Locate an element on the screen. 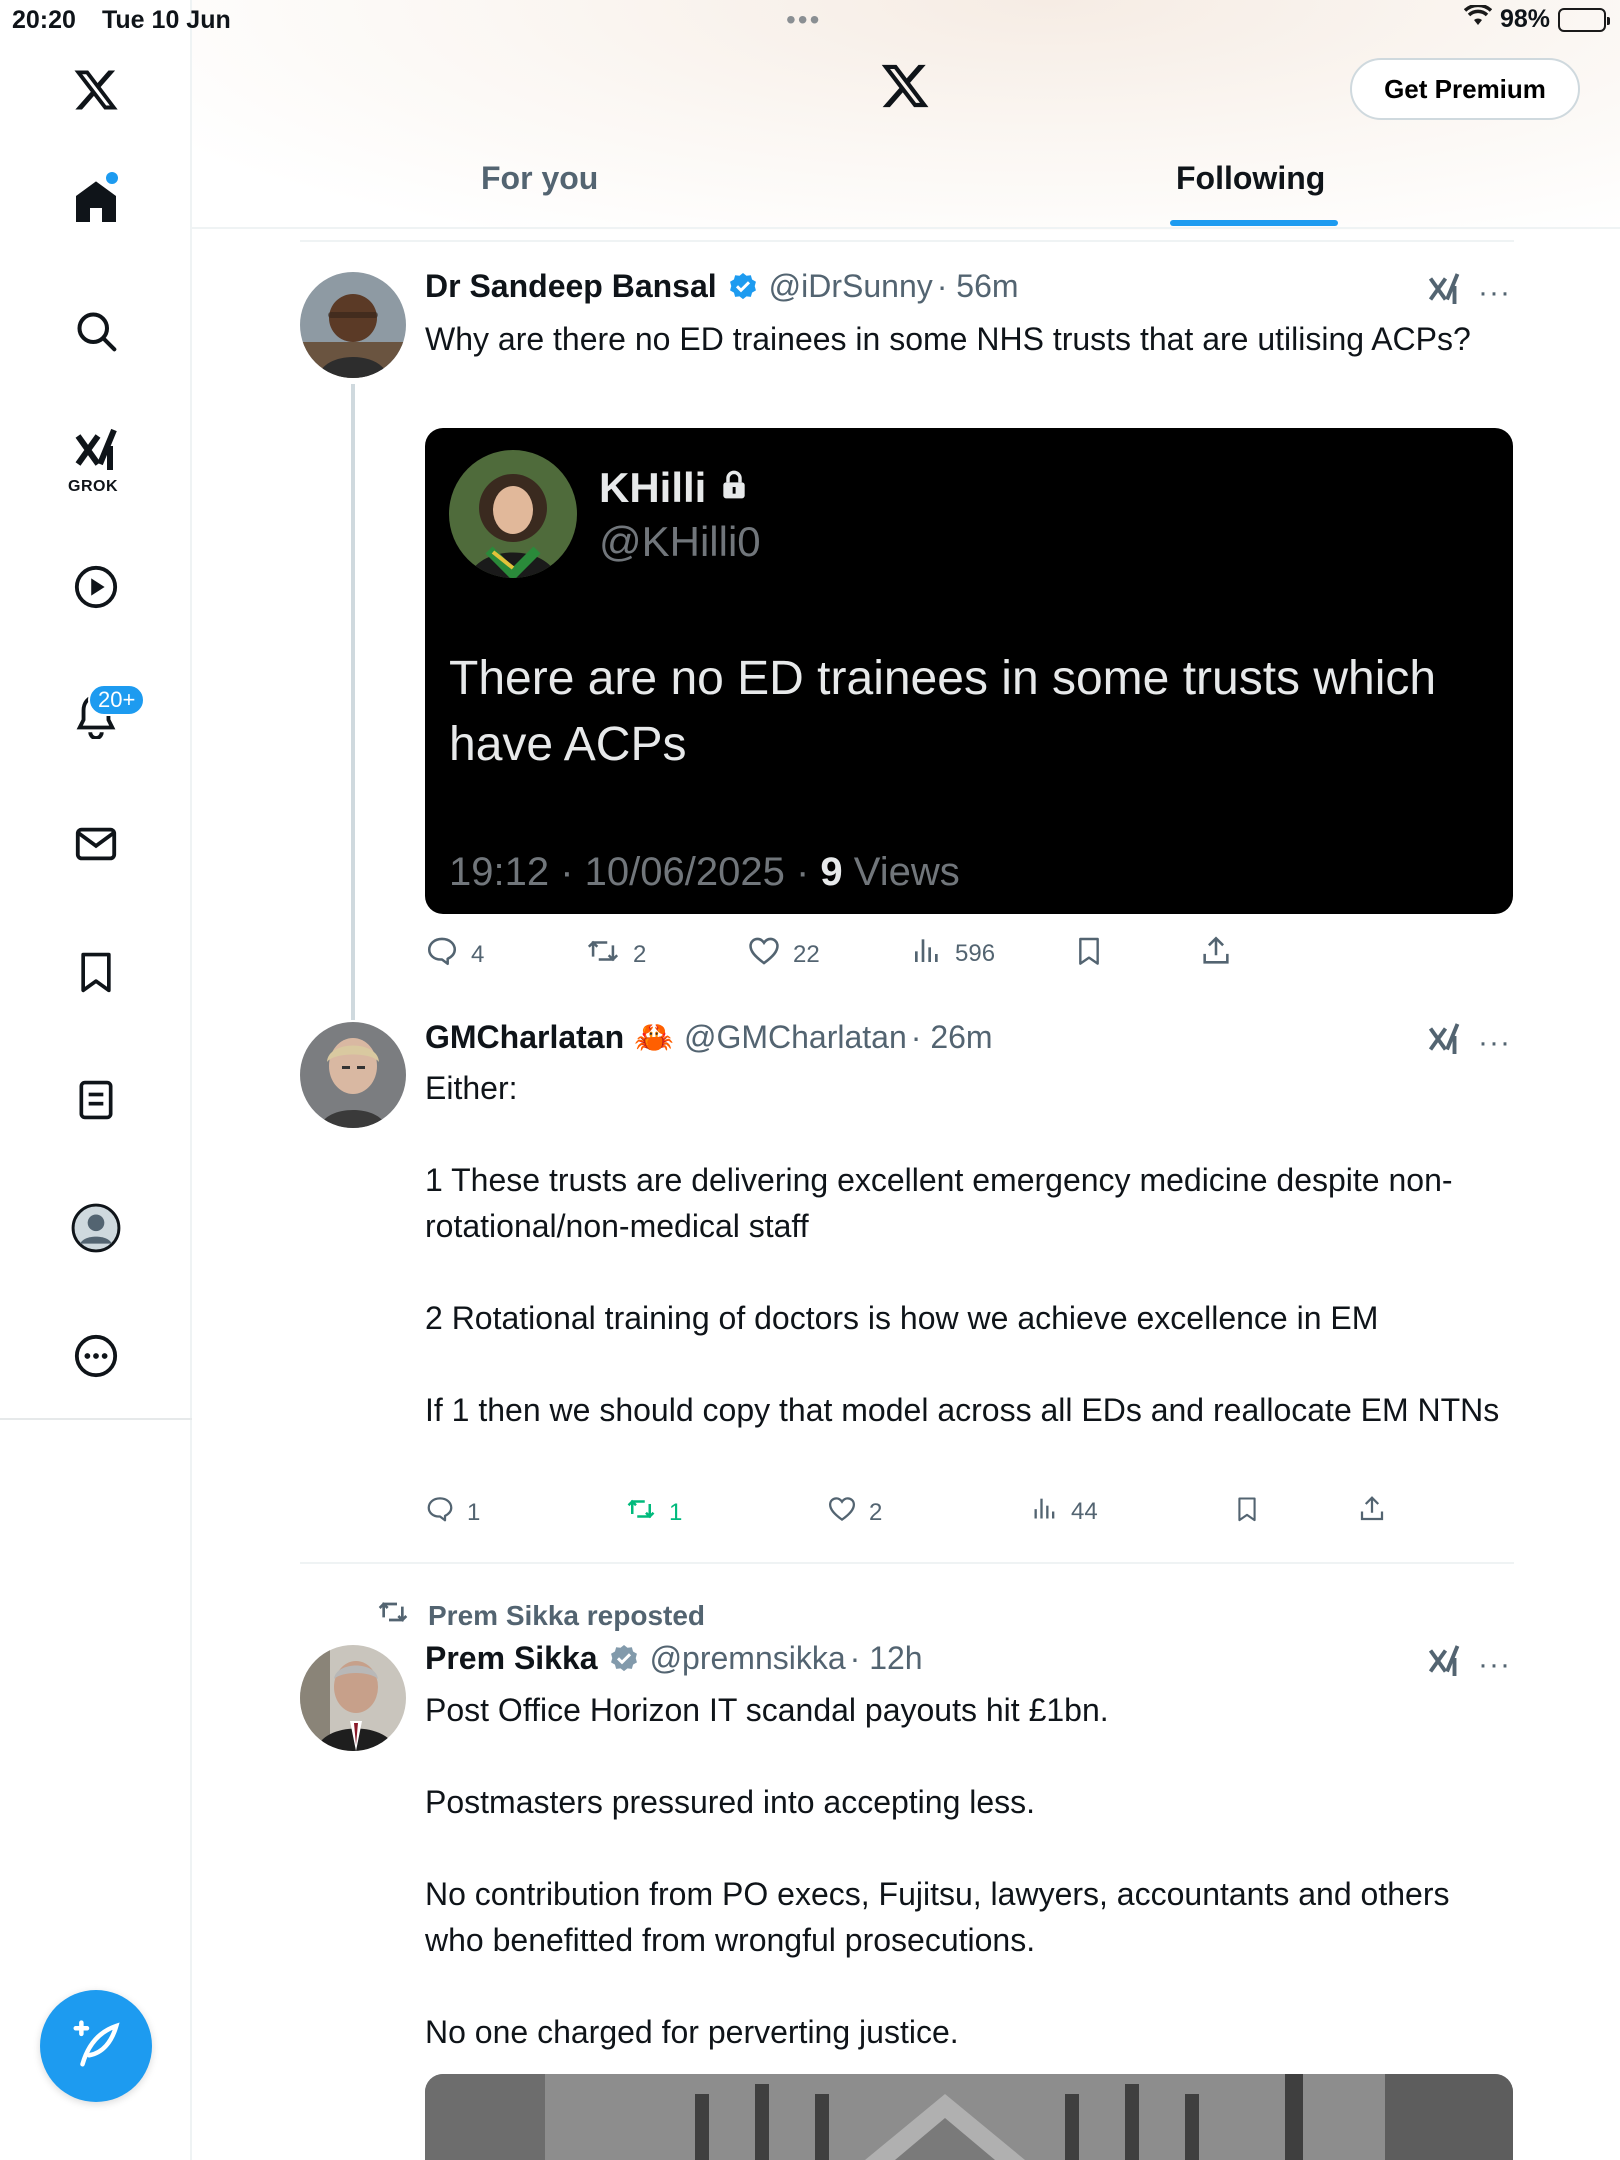 The image size is (1620, 2160). grok-icon is located at coordinates (96, 450).